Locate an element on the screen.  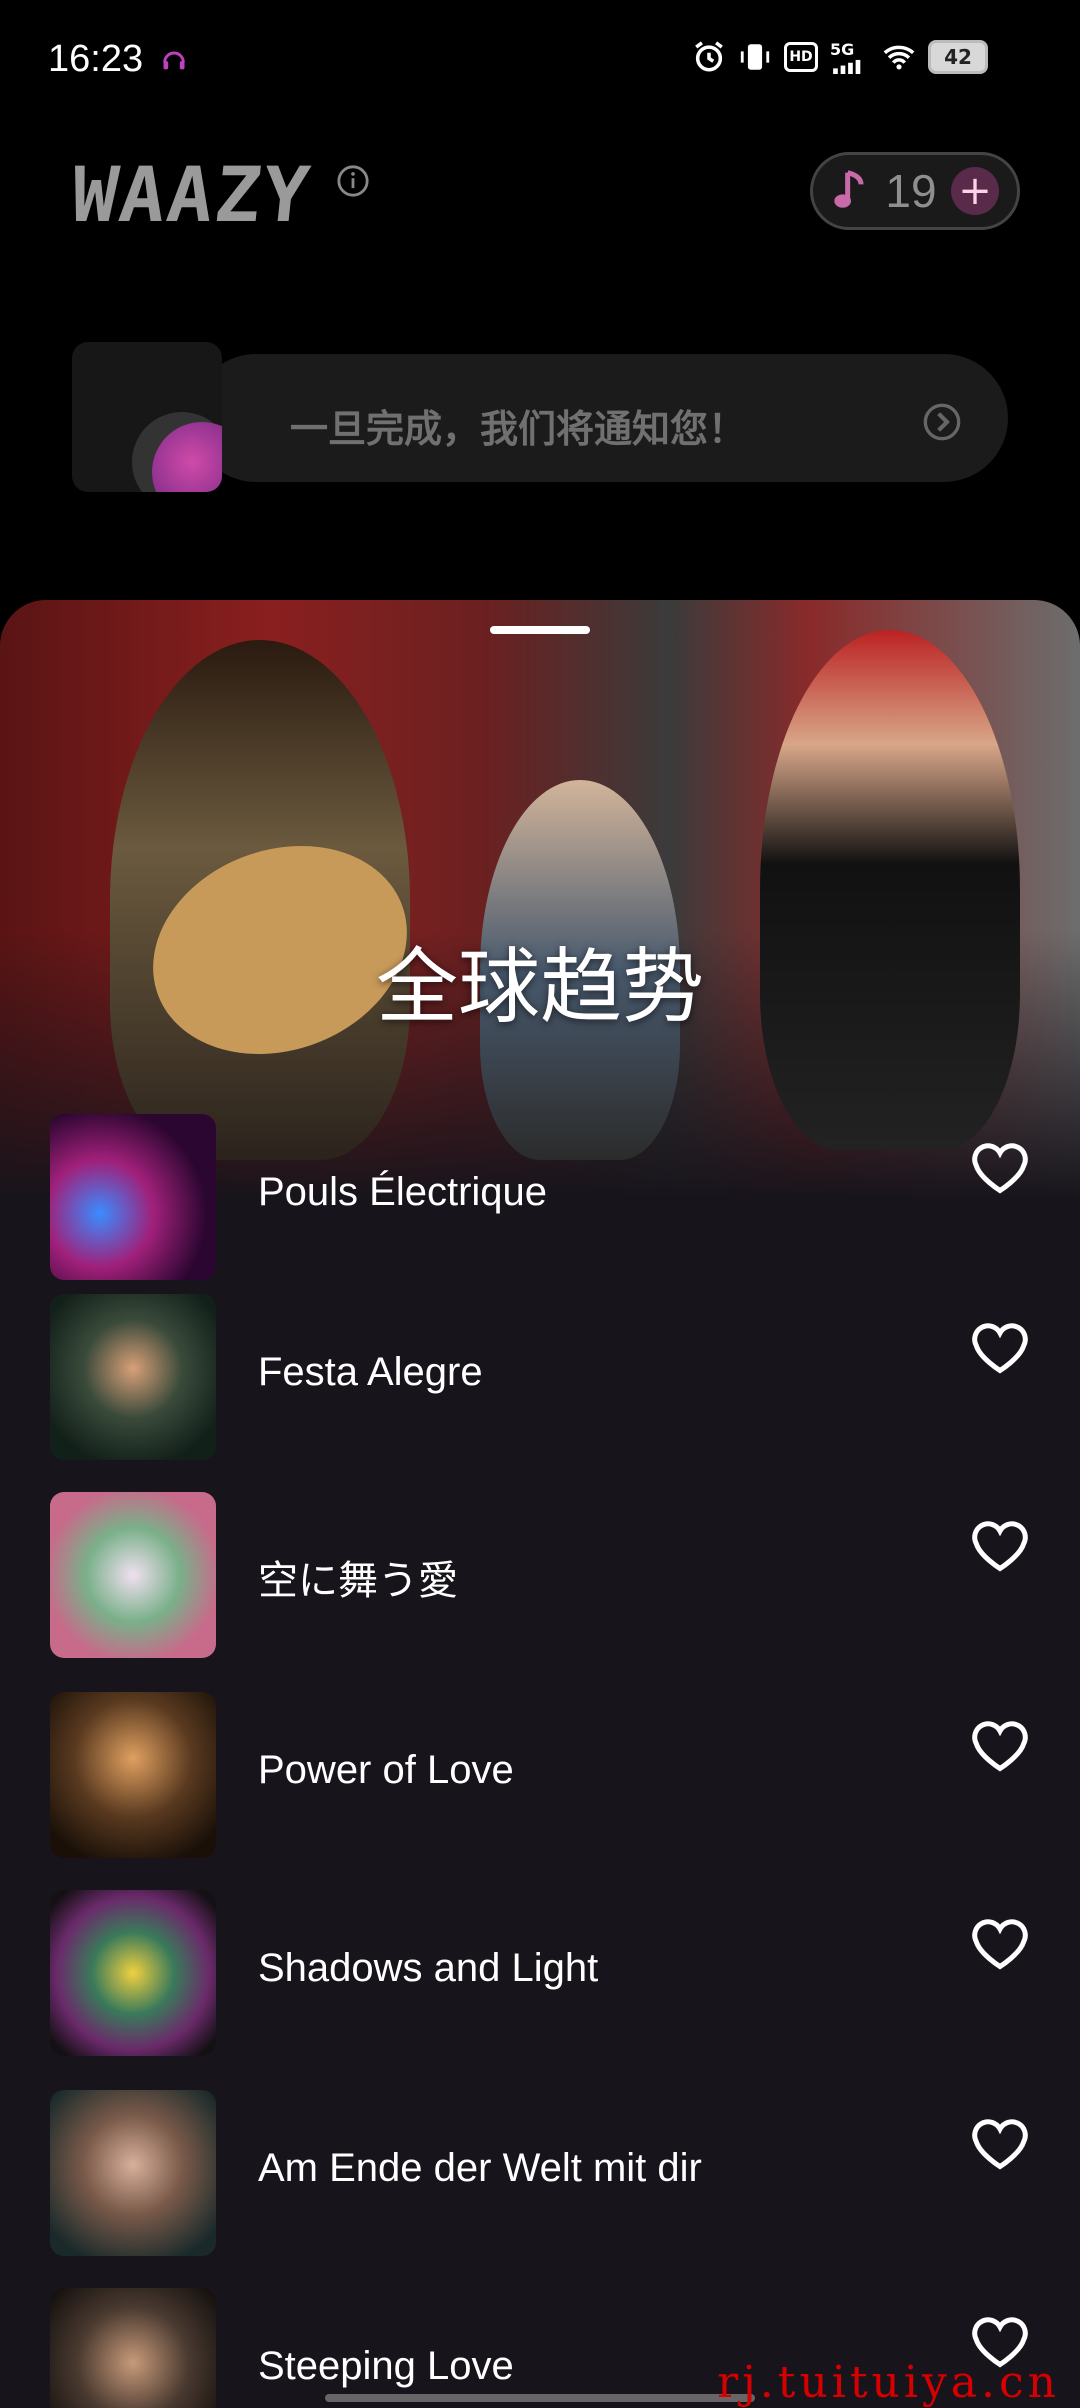
track-row: Am Ende der Welt mit dir is located at coordinates (540, 2173).